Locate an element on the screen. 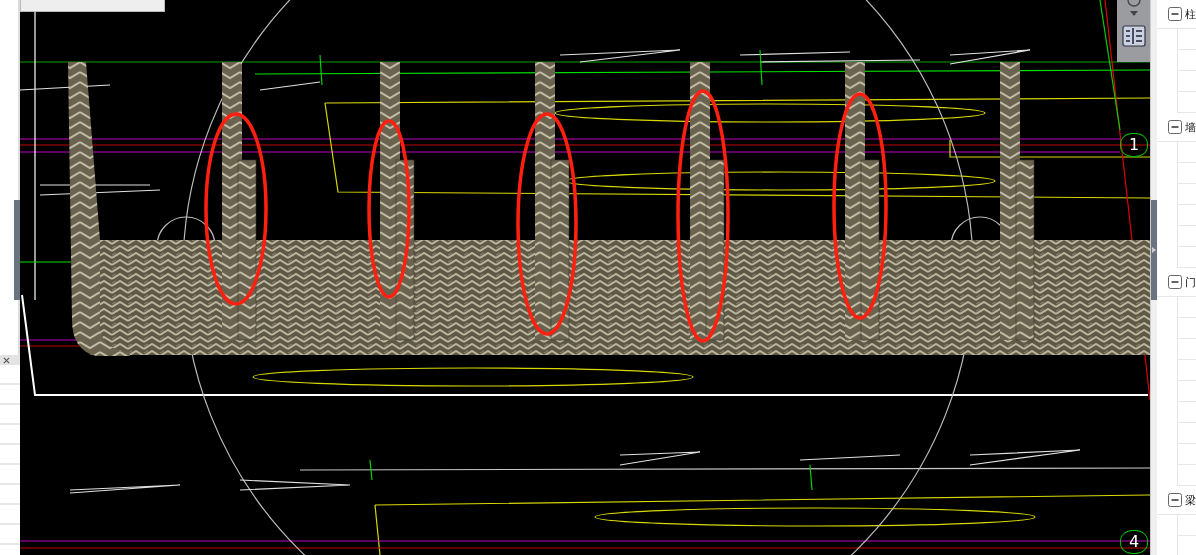 This screenshot has width=1196, height=555. tree-group-label: 门 is located at coordinates (1190, 282).